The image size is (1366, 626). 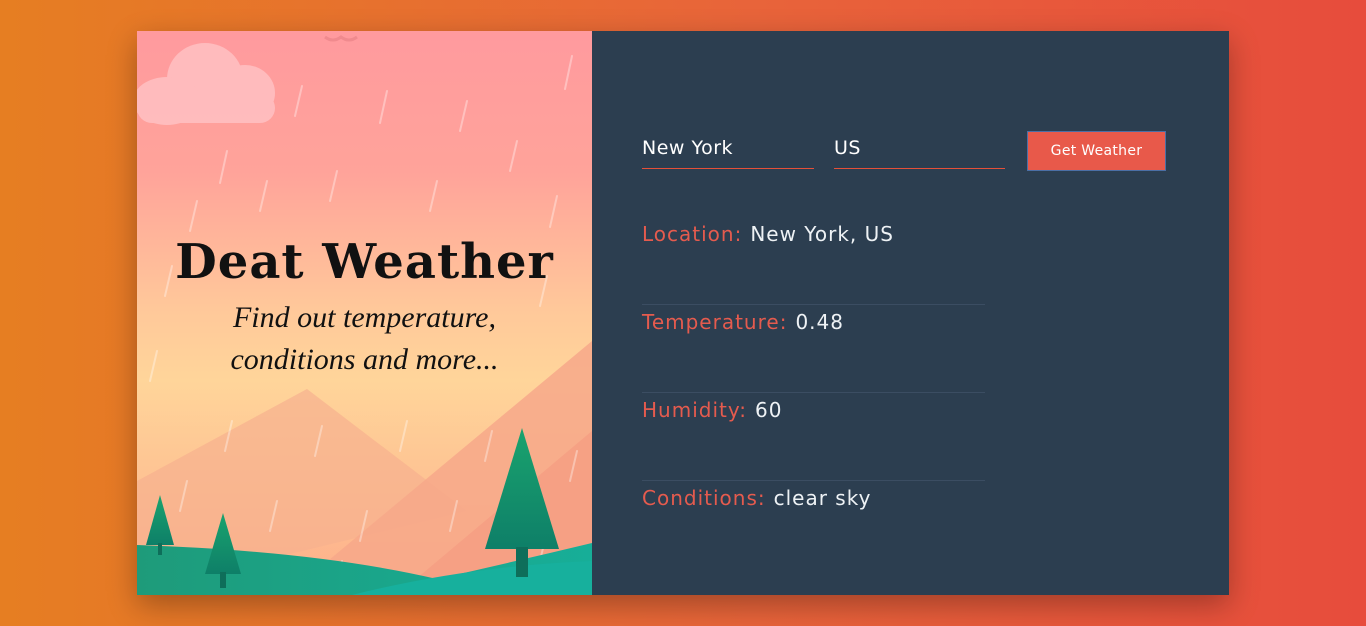 What do you see at coordinates (813, 349) in the screenshot?
I see `temperature-row: Temperature: 0.48` at bounding box center [813, 349].